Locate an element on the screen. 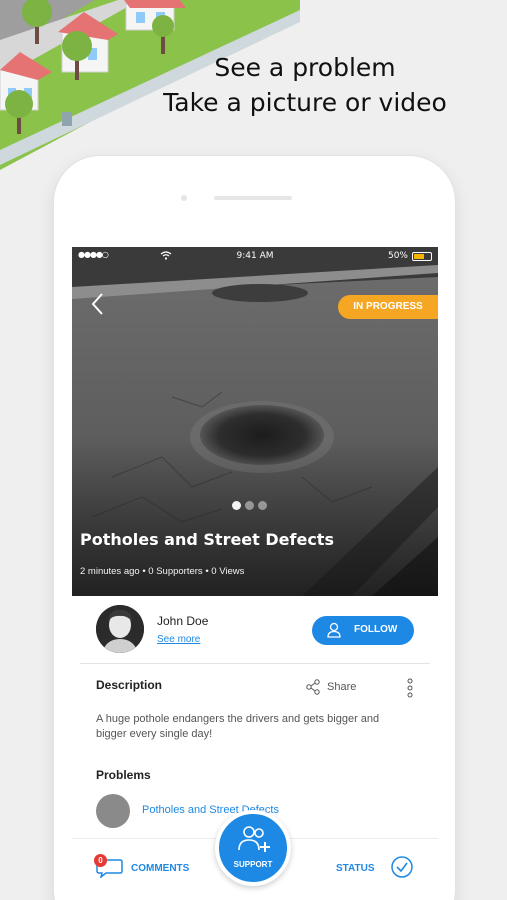 The image size is (507, 900). phone-speaker is located at coordinates (253, 198).